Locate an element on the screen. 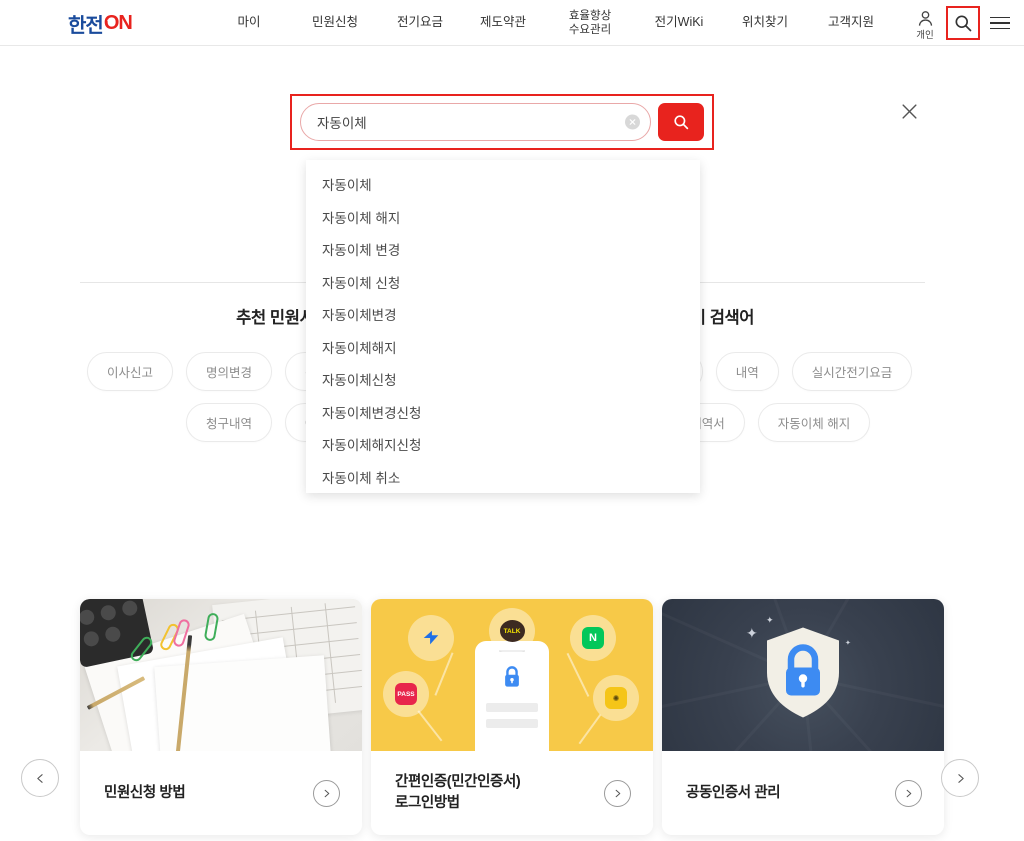  auth-provider-bubble: ✺ is located at coordinates (616, 698).